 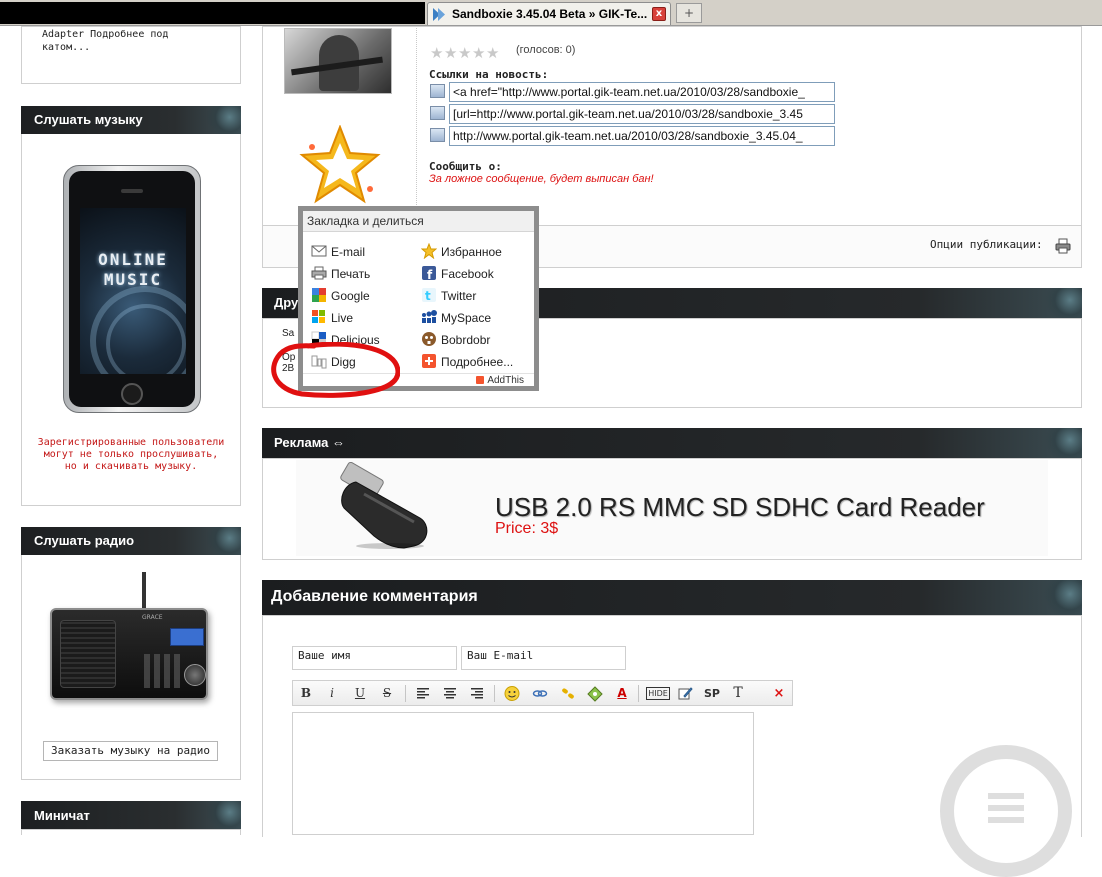 I want to click on share-myspace: MySpace, so click(x=456, y=318).